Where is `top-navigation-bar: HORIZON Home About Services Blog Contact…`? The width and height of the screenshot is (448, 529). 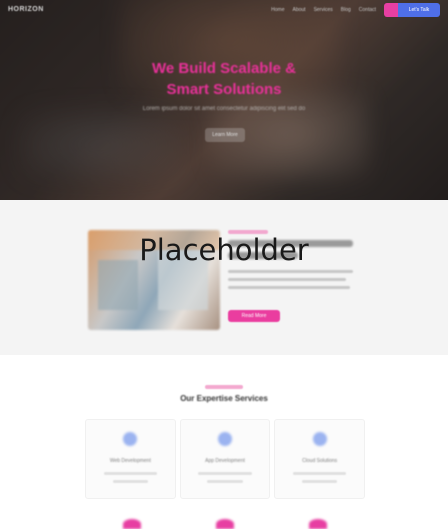
top-navigation-bar: HORIZON Home About Services Blog Contact… is located at coordinates (224, 11).